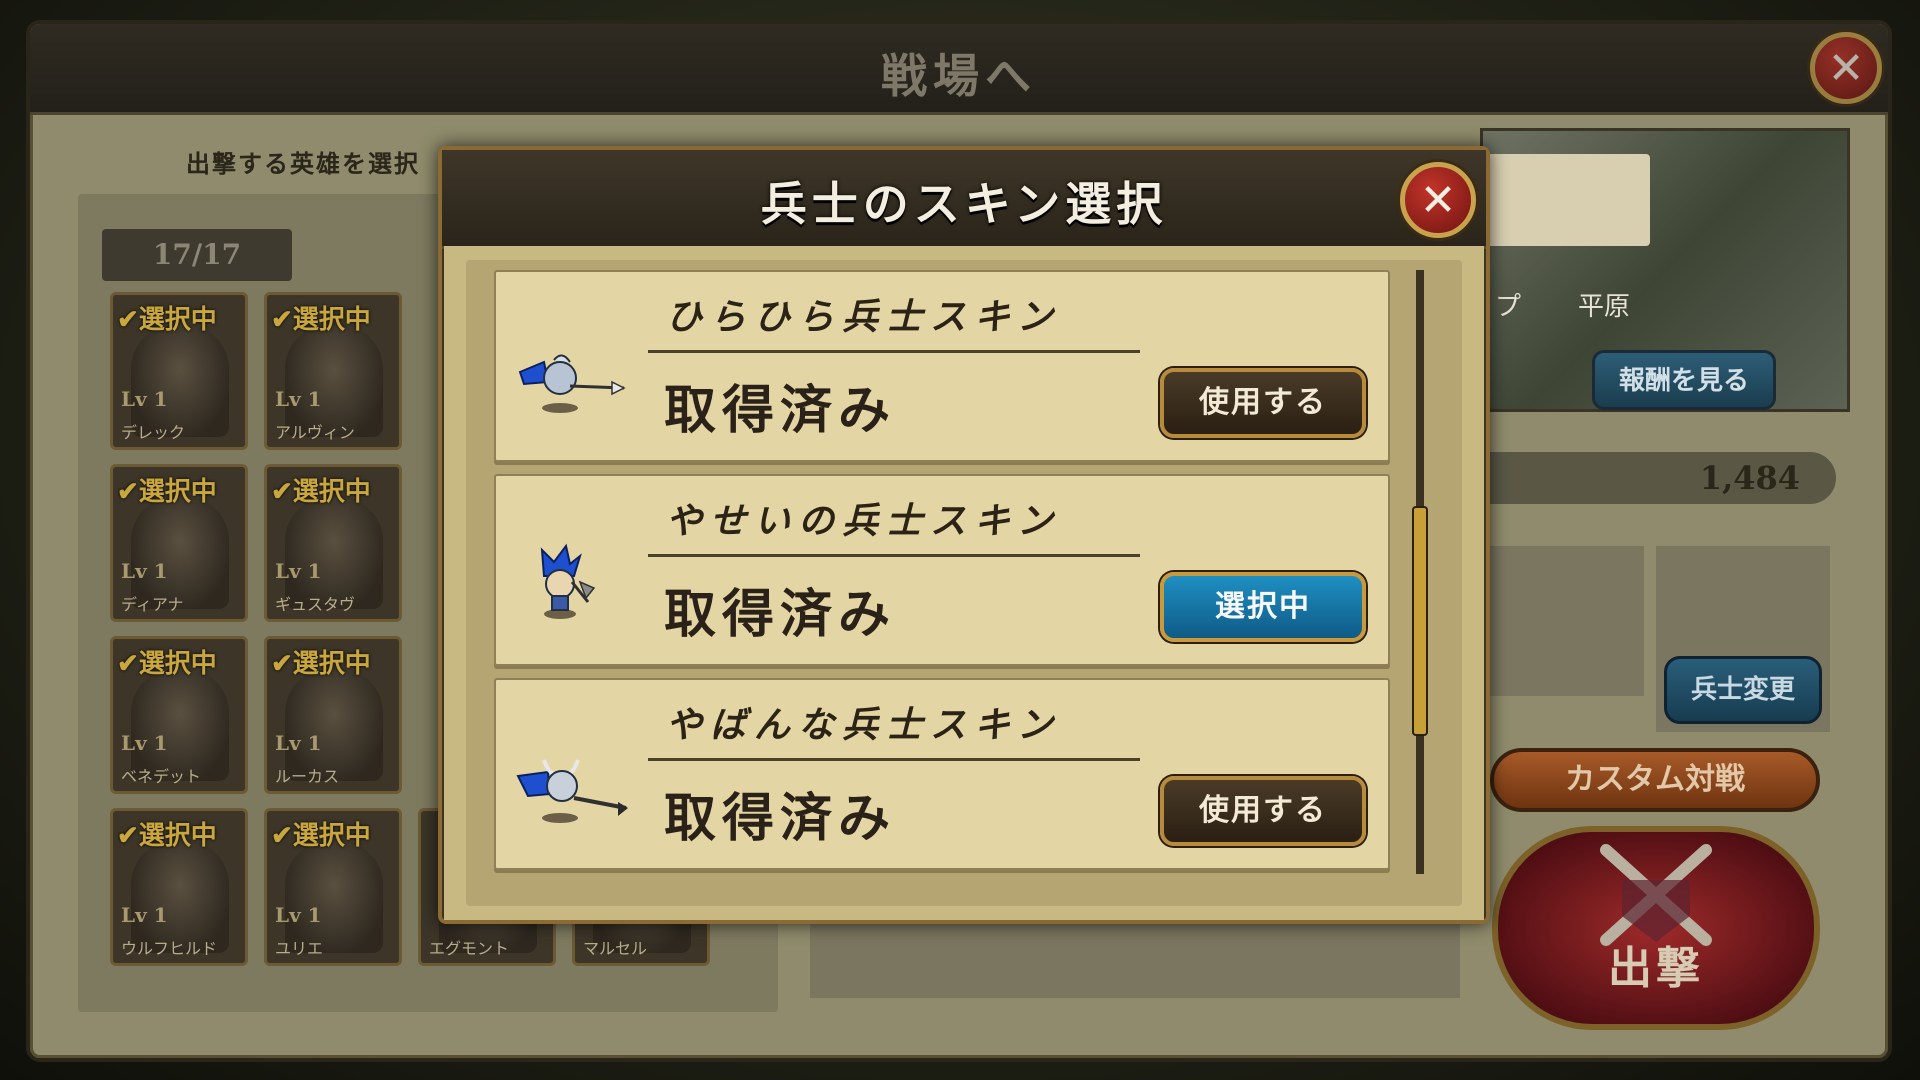 This screenshot has height=1080, width=1920. I want to click on hero-card: ✔選択中 Lv 1 ウルフヒルド, so click(179, 887).